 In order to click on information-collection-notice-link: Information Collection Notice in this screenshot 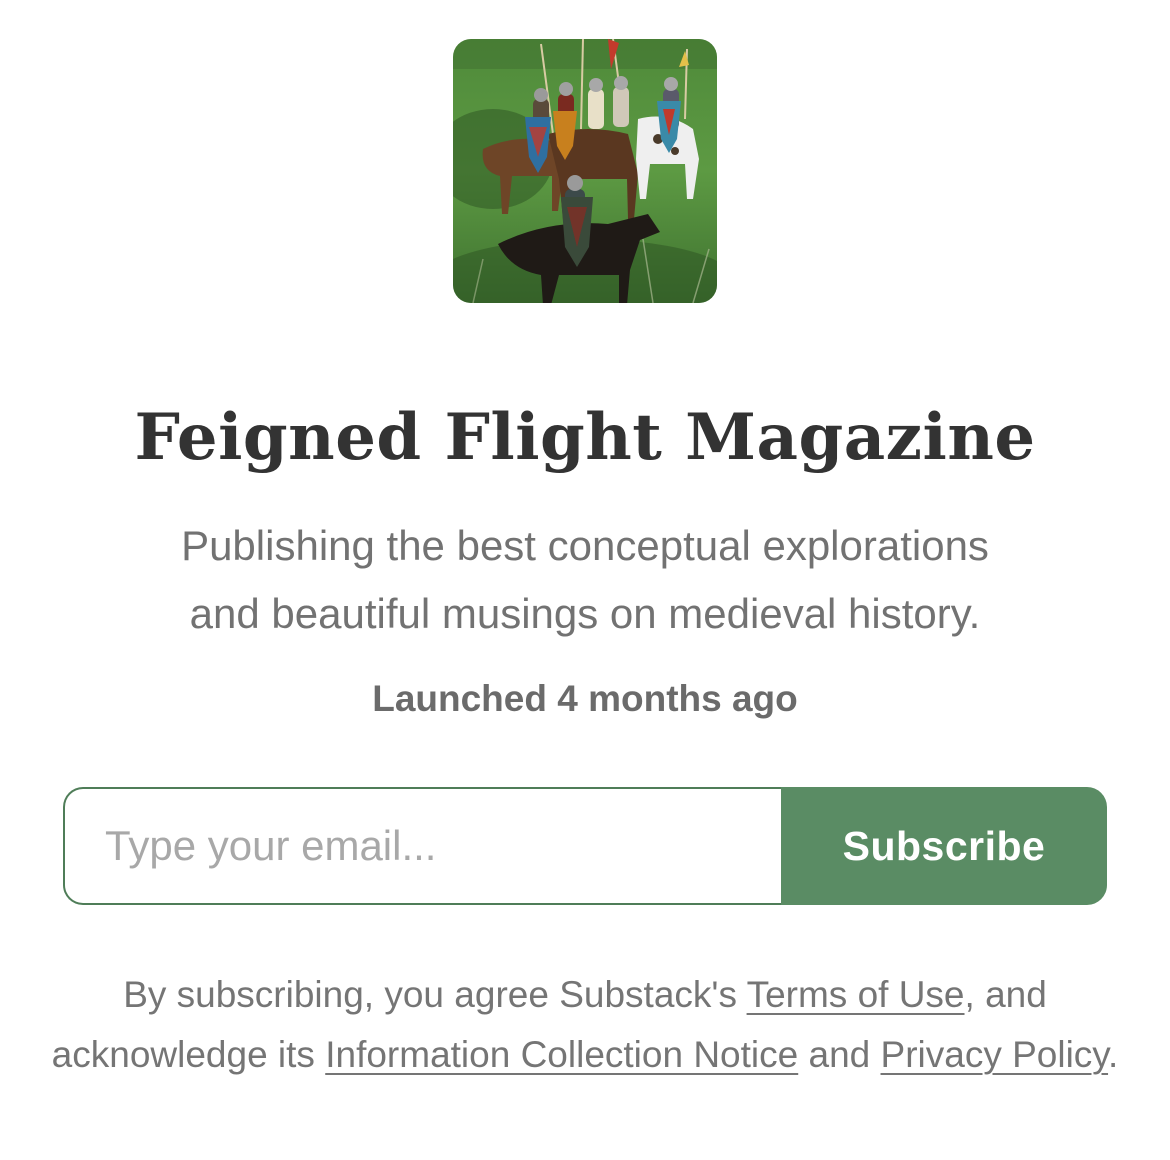, I will do `click(561, 1054)`.